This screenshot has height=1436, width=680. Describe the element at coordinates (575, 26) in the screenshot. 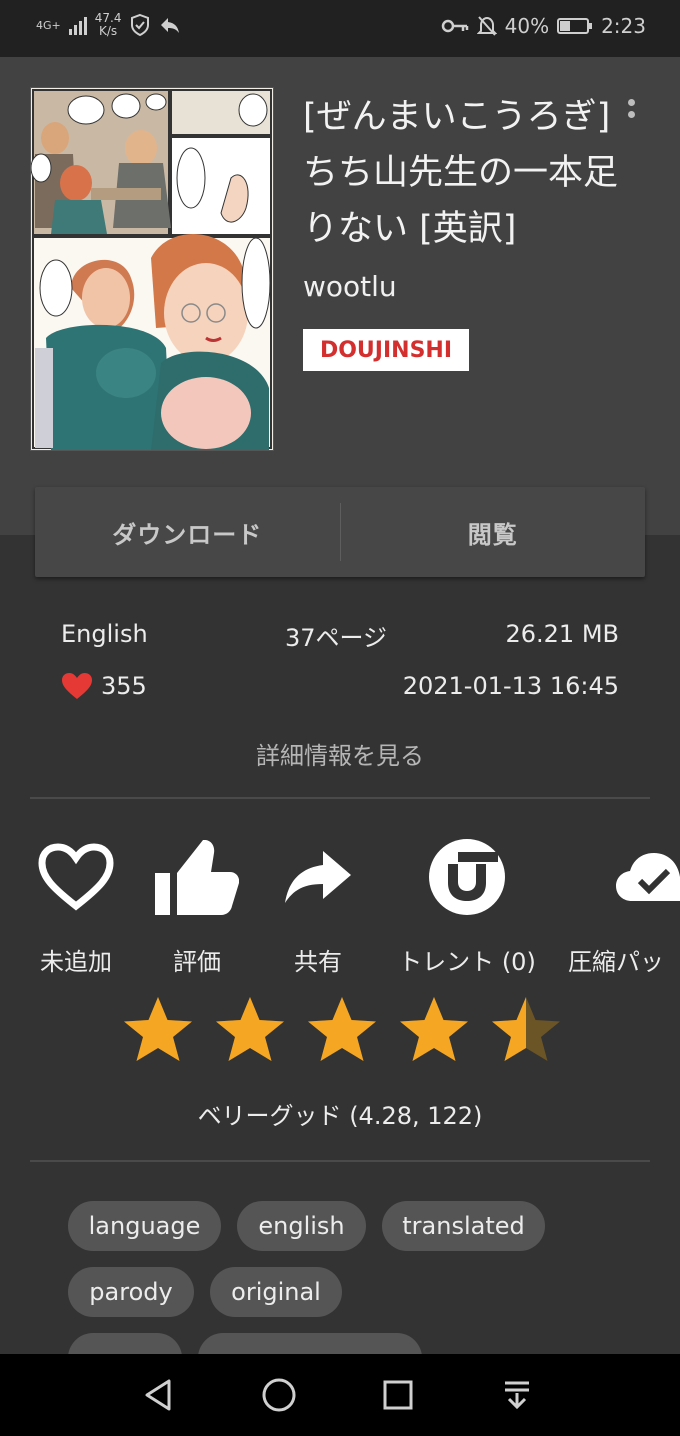

I see `battery-icon` at that location.